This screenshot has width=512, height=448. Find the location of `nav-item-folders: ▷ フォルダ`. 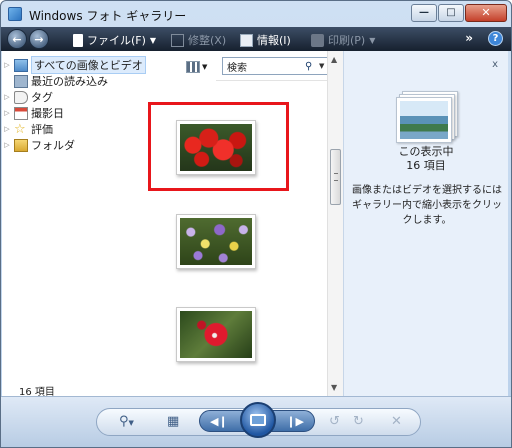

nav-item-folders: ▷ フォルダ is located at coordinates (38, 145).